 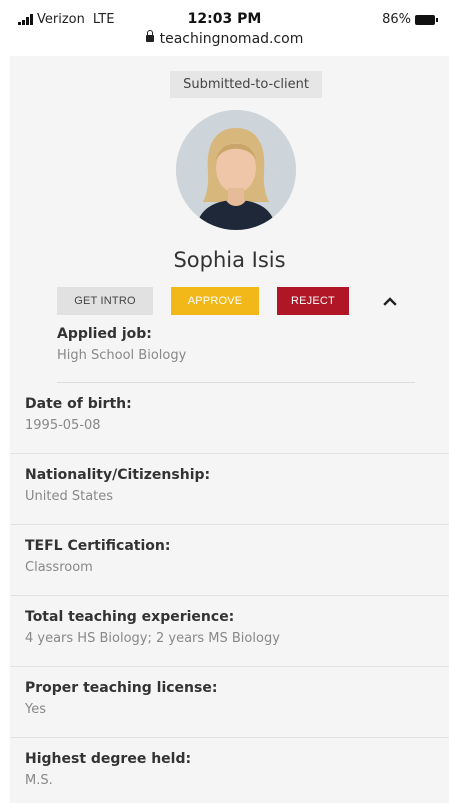 I want to click on battery-percent: 86%, so click(x=396, y=19).